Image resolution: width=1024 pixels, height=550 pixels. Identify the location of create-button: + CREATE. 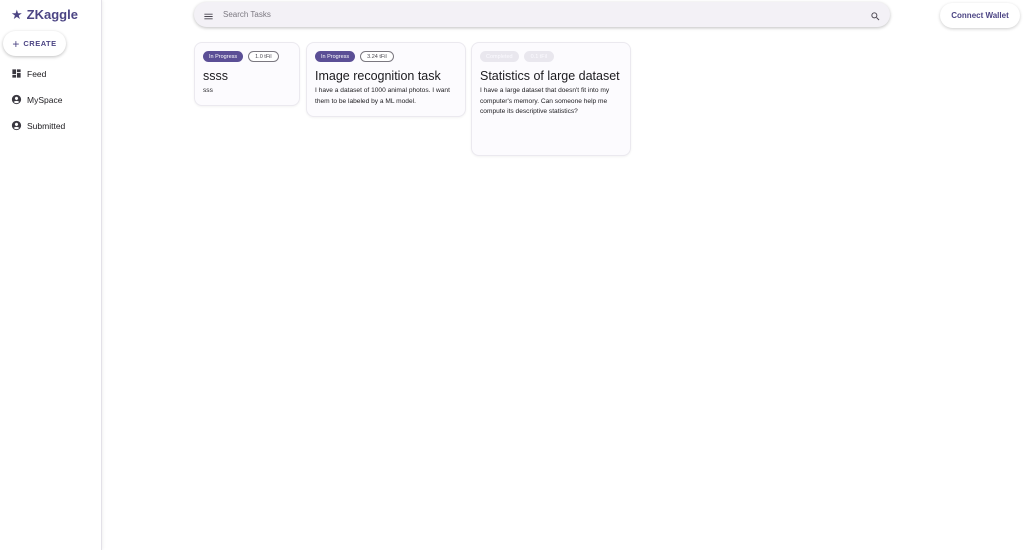
(34, 43).